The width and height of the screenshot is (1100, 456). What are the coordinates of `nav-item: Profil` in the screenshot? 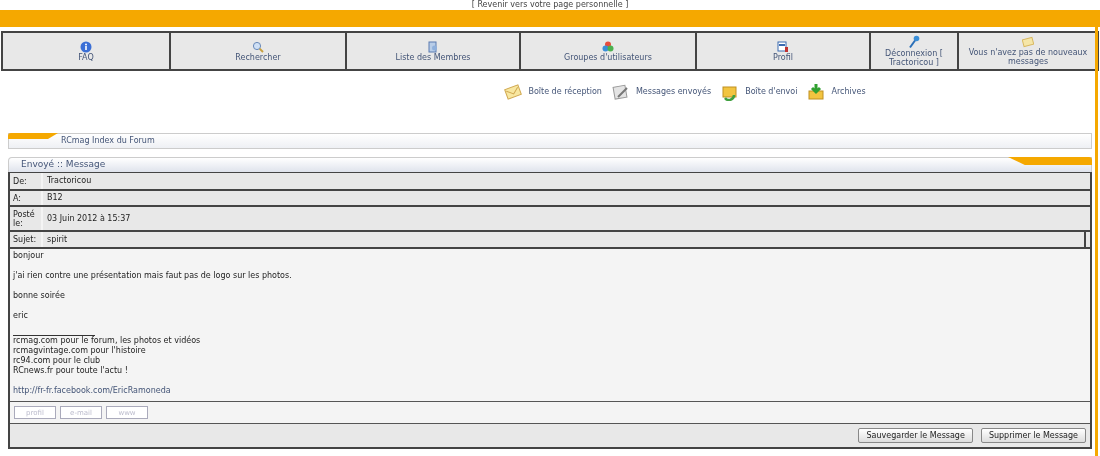 It's located at (784, 51).